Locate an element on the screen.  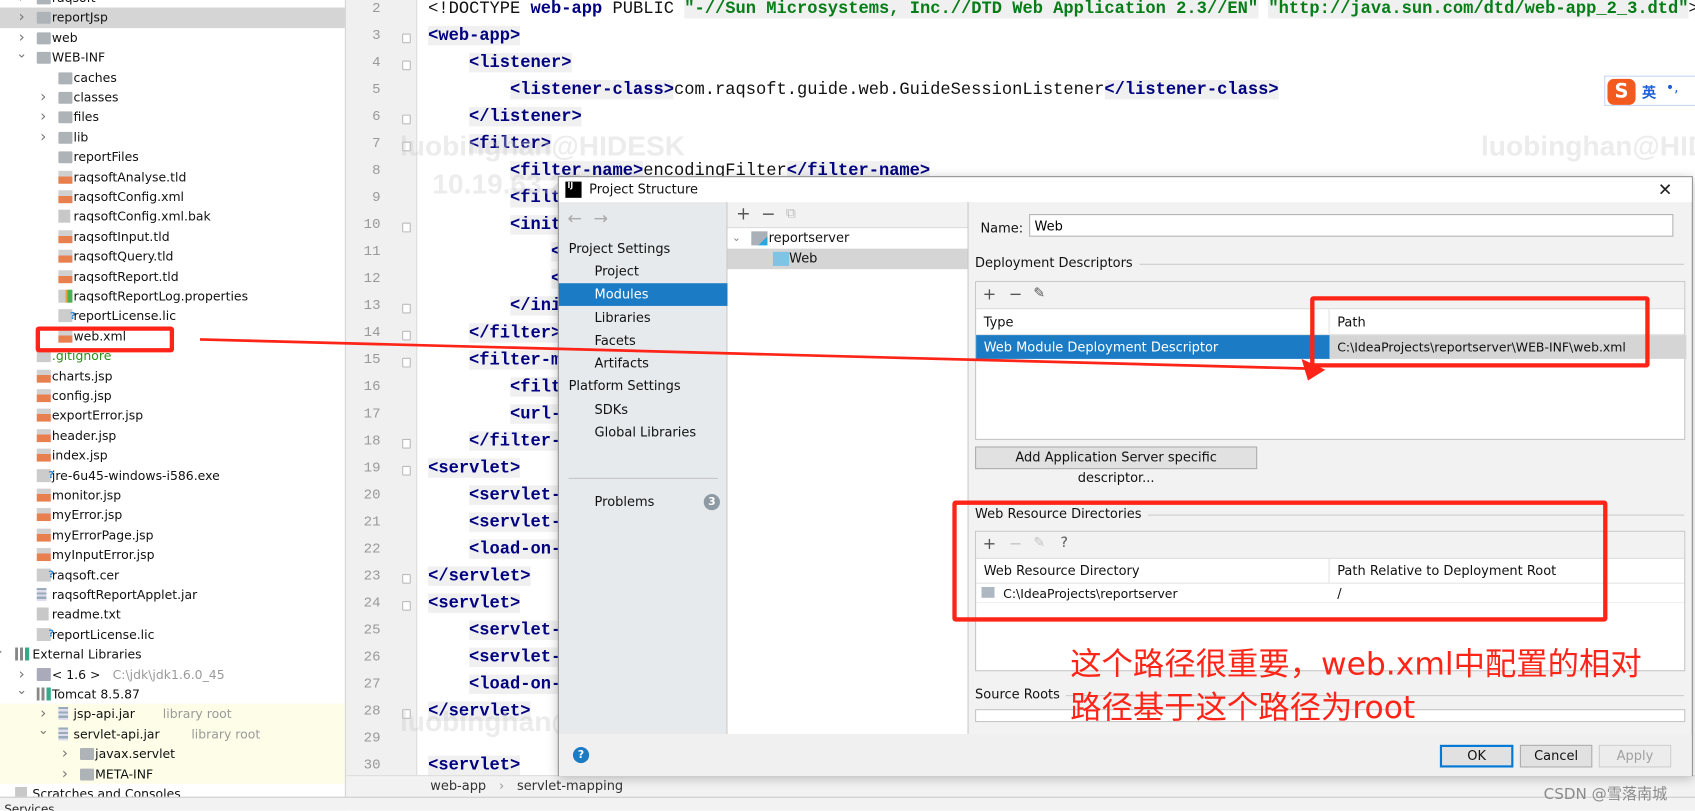
annotation-line-2: 路径基于这个路径为root is located at coordinates (1243, 707).